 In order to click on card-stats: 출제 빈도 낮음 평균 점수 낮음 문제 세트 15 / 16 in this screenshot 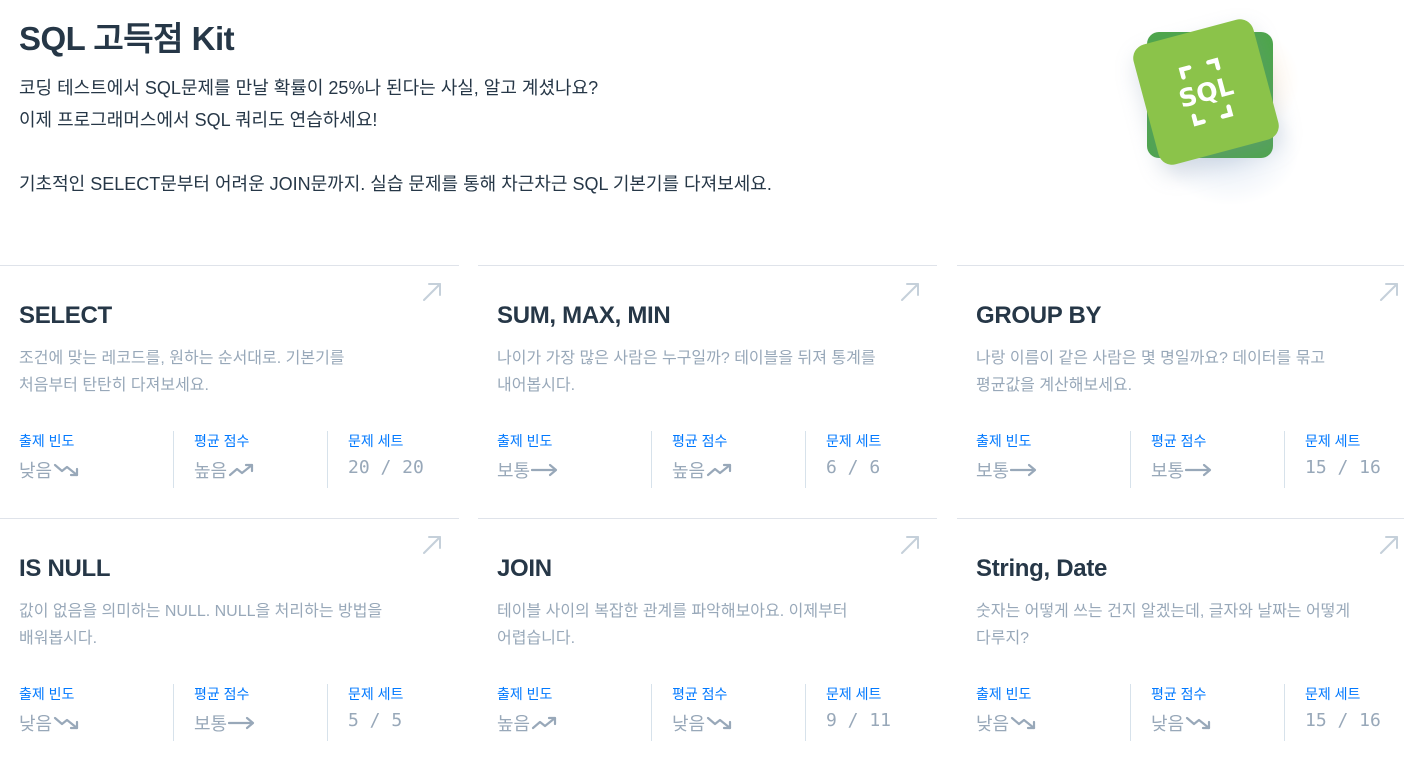, I will do `click(1190, 712)`.